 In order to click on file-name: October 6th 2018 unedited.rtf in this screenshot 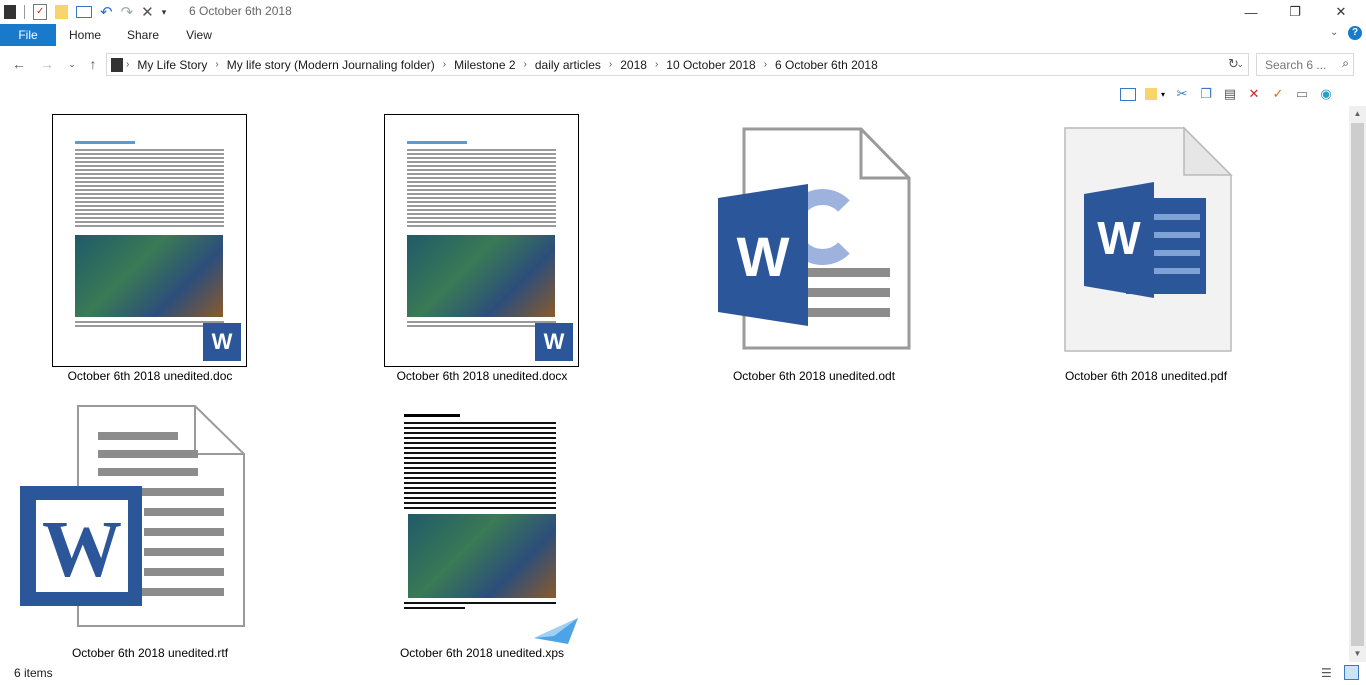, I will do `click(150, 653)`.